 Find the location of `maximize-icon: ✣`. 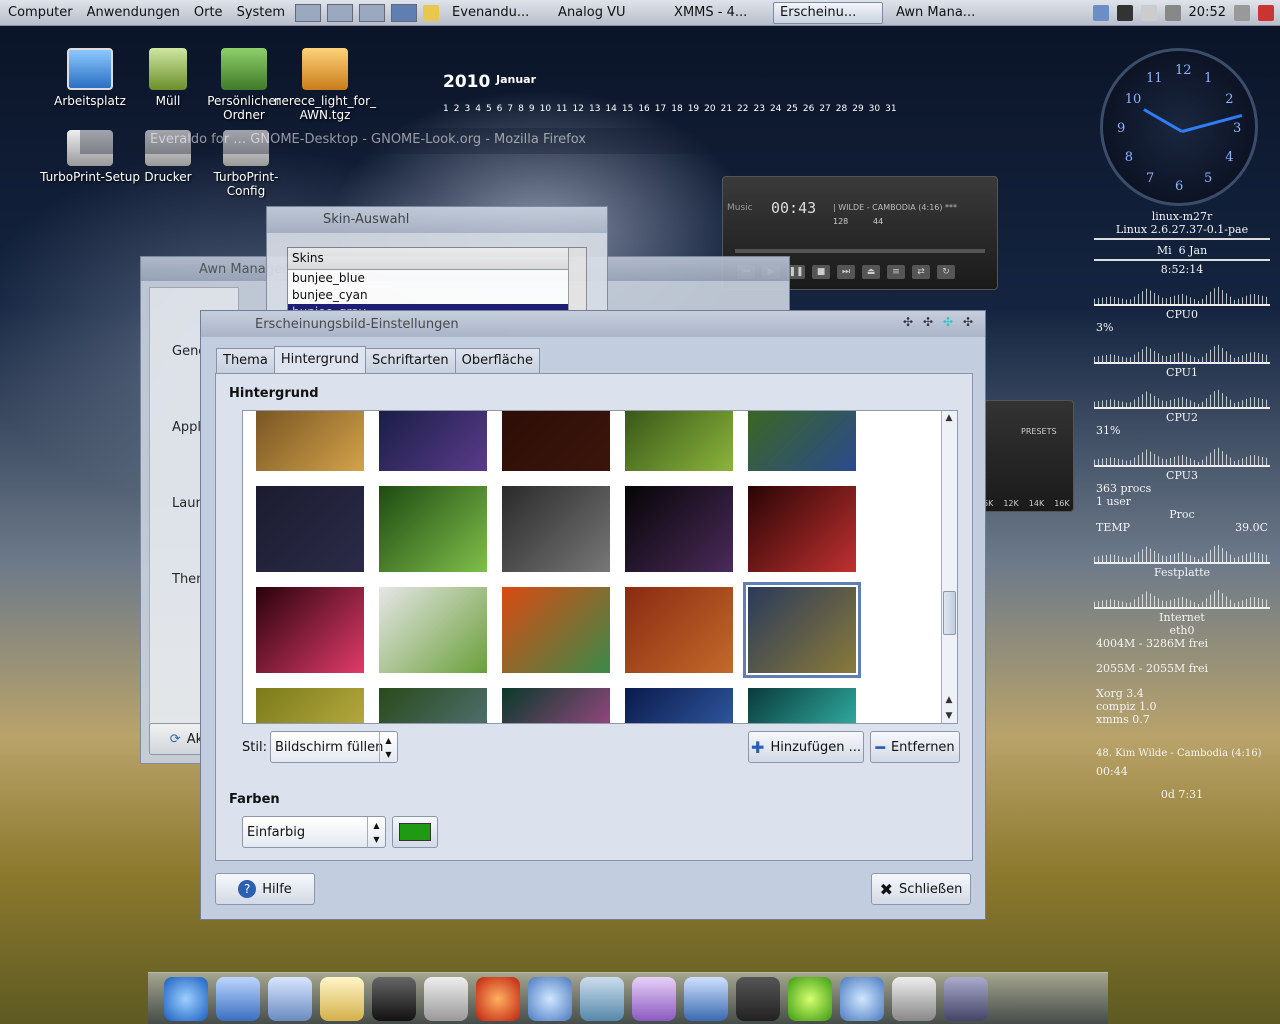

maximize-icon: ✣ is located at coordinates (948, 322).